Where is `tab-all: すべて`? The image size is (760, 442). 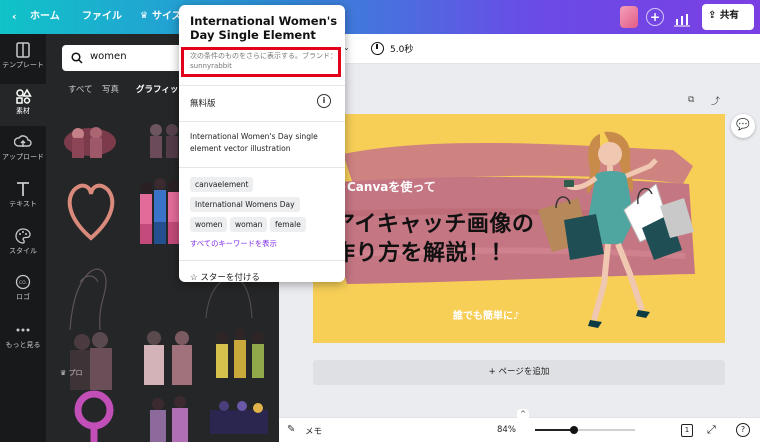 tab-all: すべて is located at coordinates (80, 89).